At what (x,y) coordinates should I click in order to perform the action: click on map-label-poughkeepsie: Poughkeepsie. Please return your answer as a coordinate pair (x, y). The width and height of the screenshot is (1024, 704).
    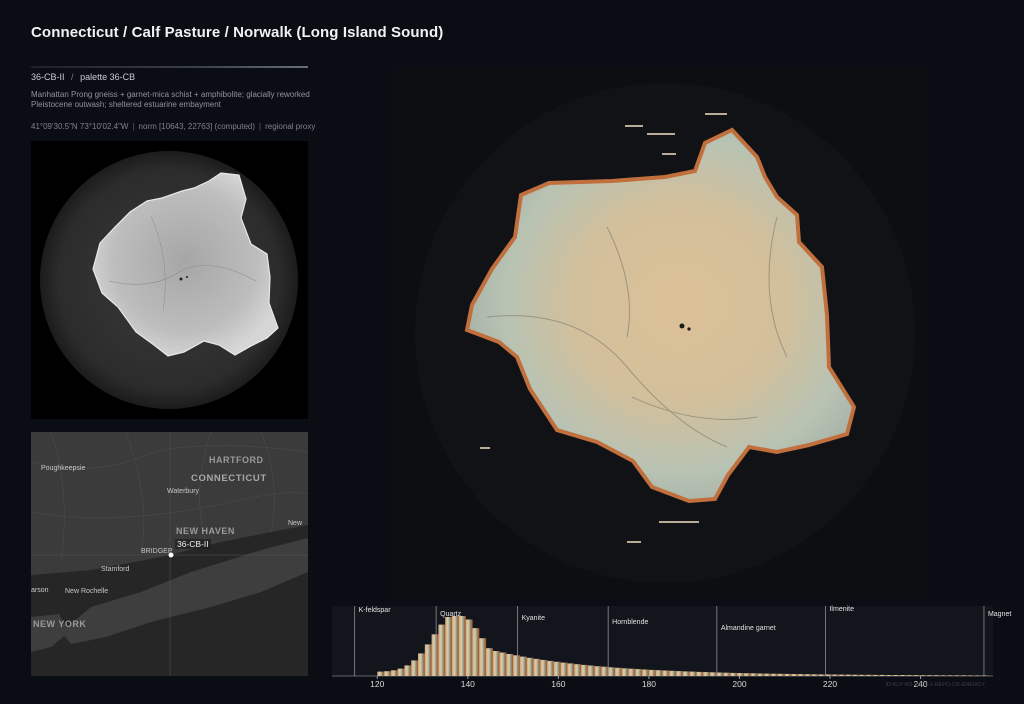
    Looking at the image, I should click on (63, 468).